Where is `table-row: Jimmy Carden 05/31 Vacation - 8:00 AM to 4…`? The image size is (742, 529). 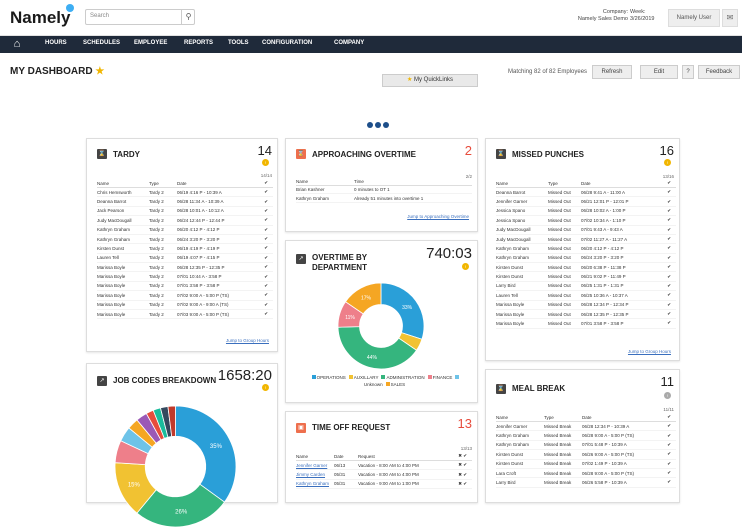
table-row: Jimmy Carden 05/31 Vacation - 8:00 AM to 4… is located at coordinates (384, 474).